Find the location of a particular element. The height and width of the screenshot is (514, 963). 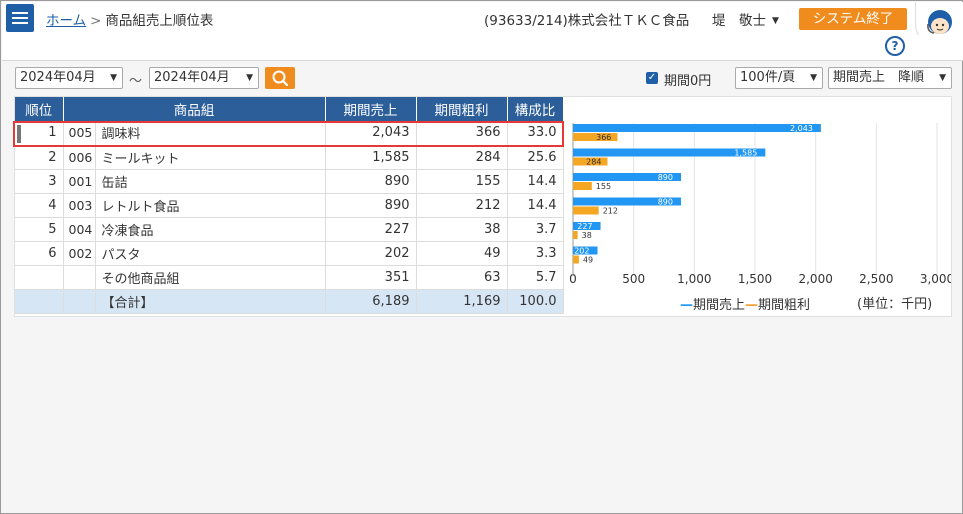

group-name-cell: パスタ is located at coordinates (210, 253).